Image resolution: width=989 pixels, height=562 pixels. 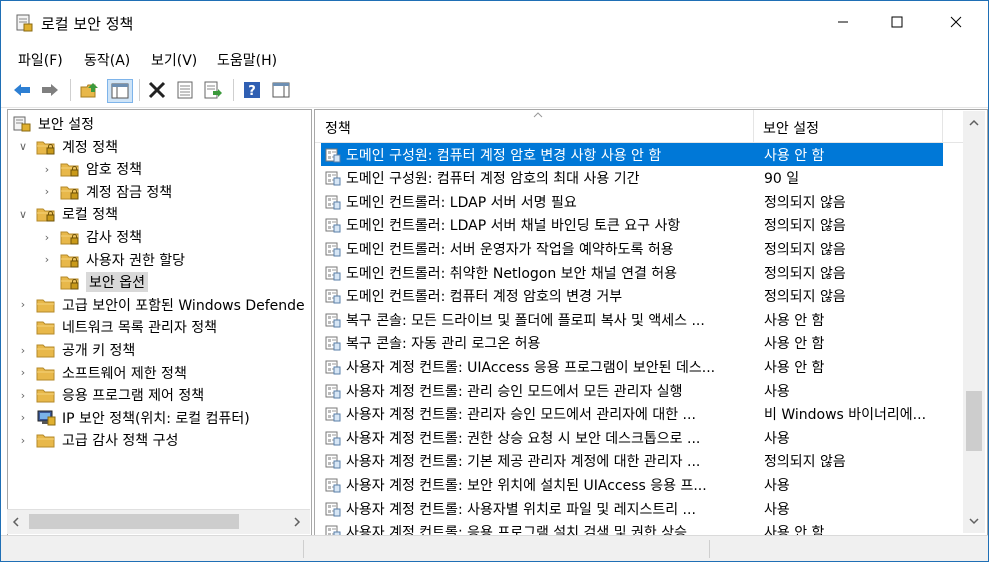 What do you see at coordinates (183, 305) in the screenshot?
I see `tree-node-label: 고급 보안이 포함된 Windows Defende` at bounding box center [183, 305].